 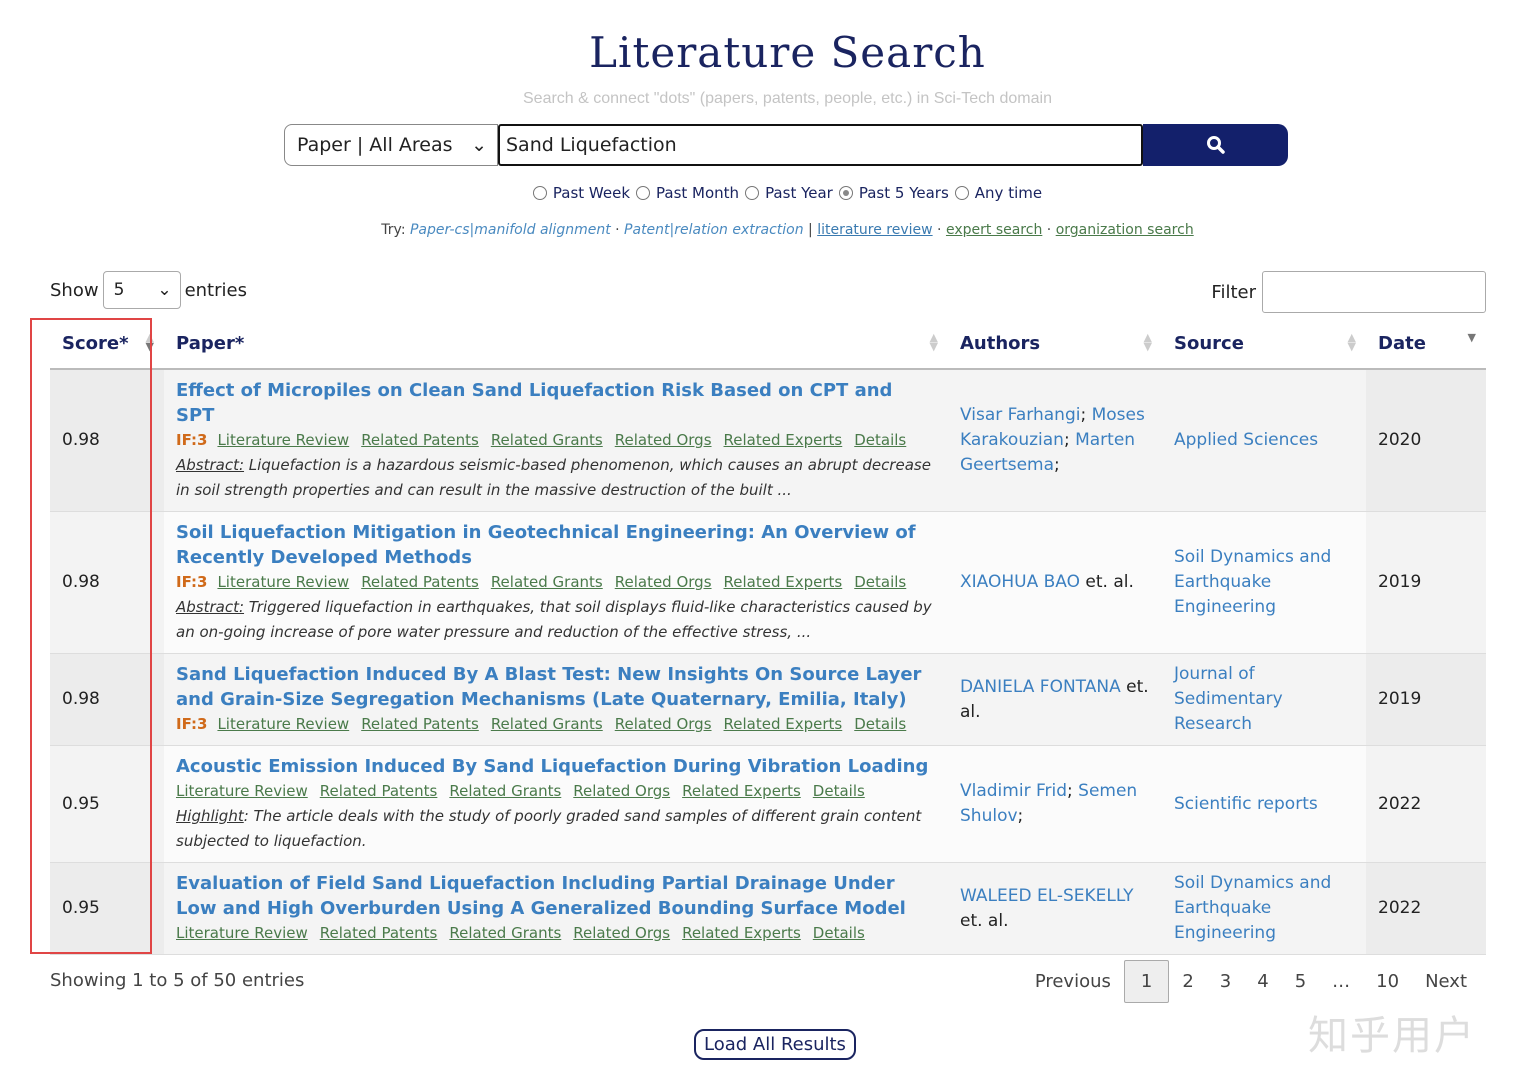 I want to click on page-4: 4, so click(x=1262, y=981).